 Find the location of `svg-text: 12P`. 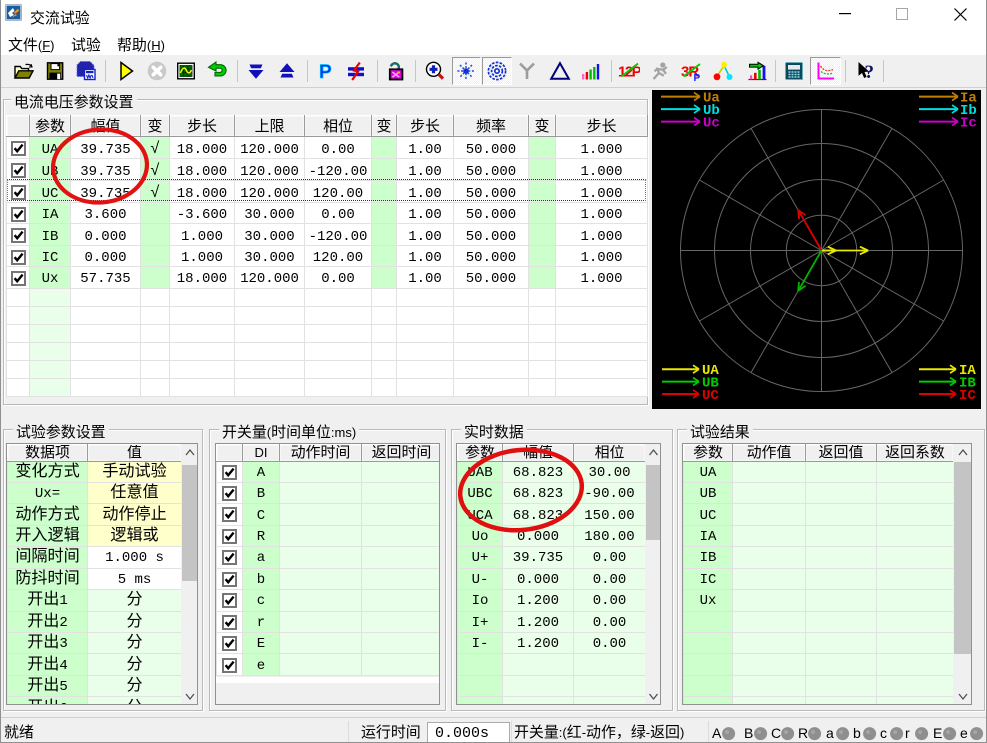

svg-text: 12P is located at coordinates (629, 72).